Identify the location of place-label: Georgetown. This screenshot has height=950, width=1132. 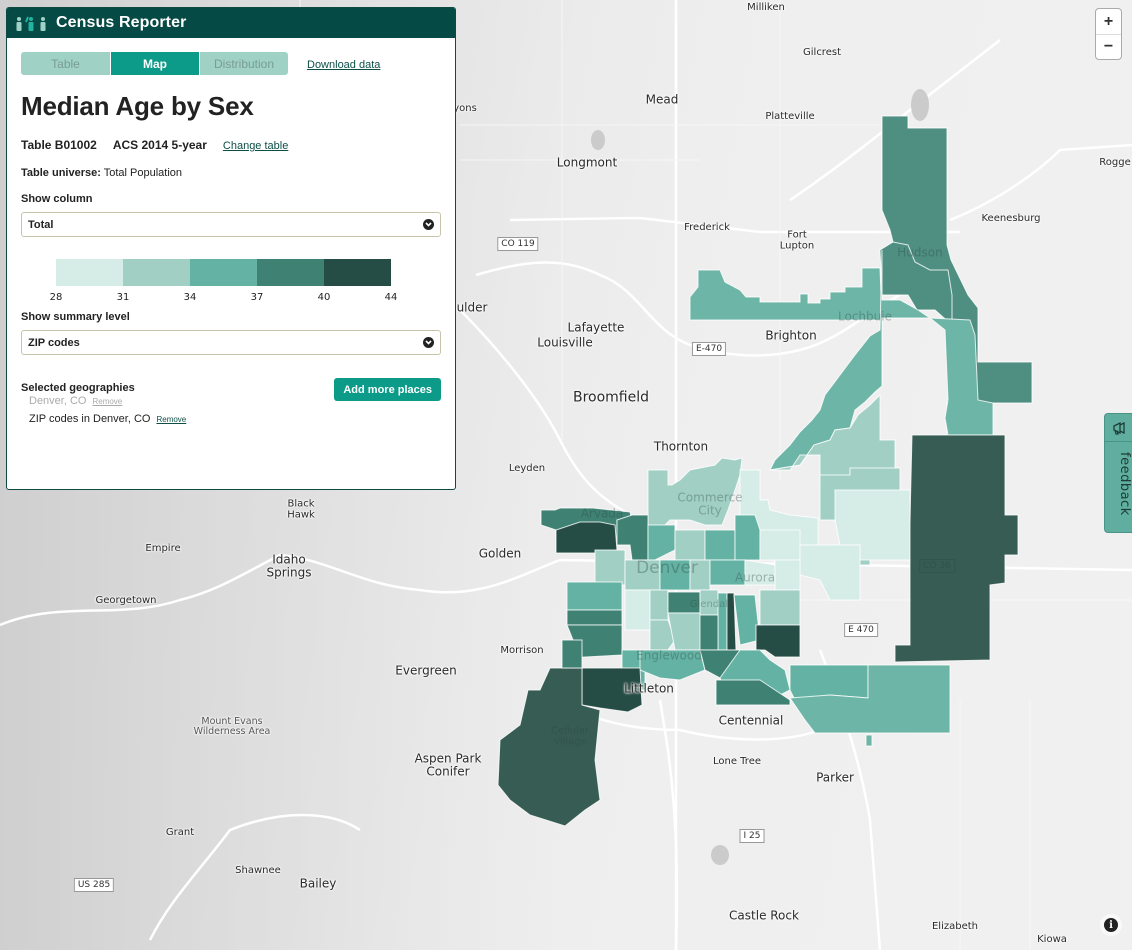
(126, 600).